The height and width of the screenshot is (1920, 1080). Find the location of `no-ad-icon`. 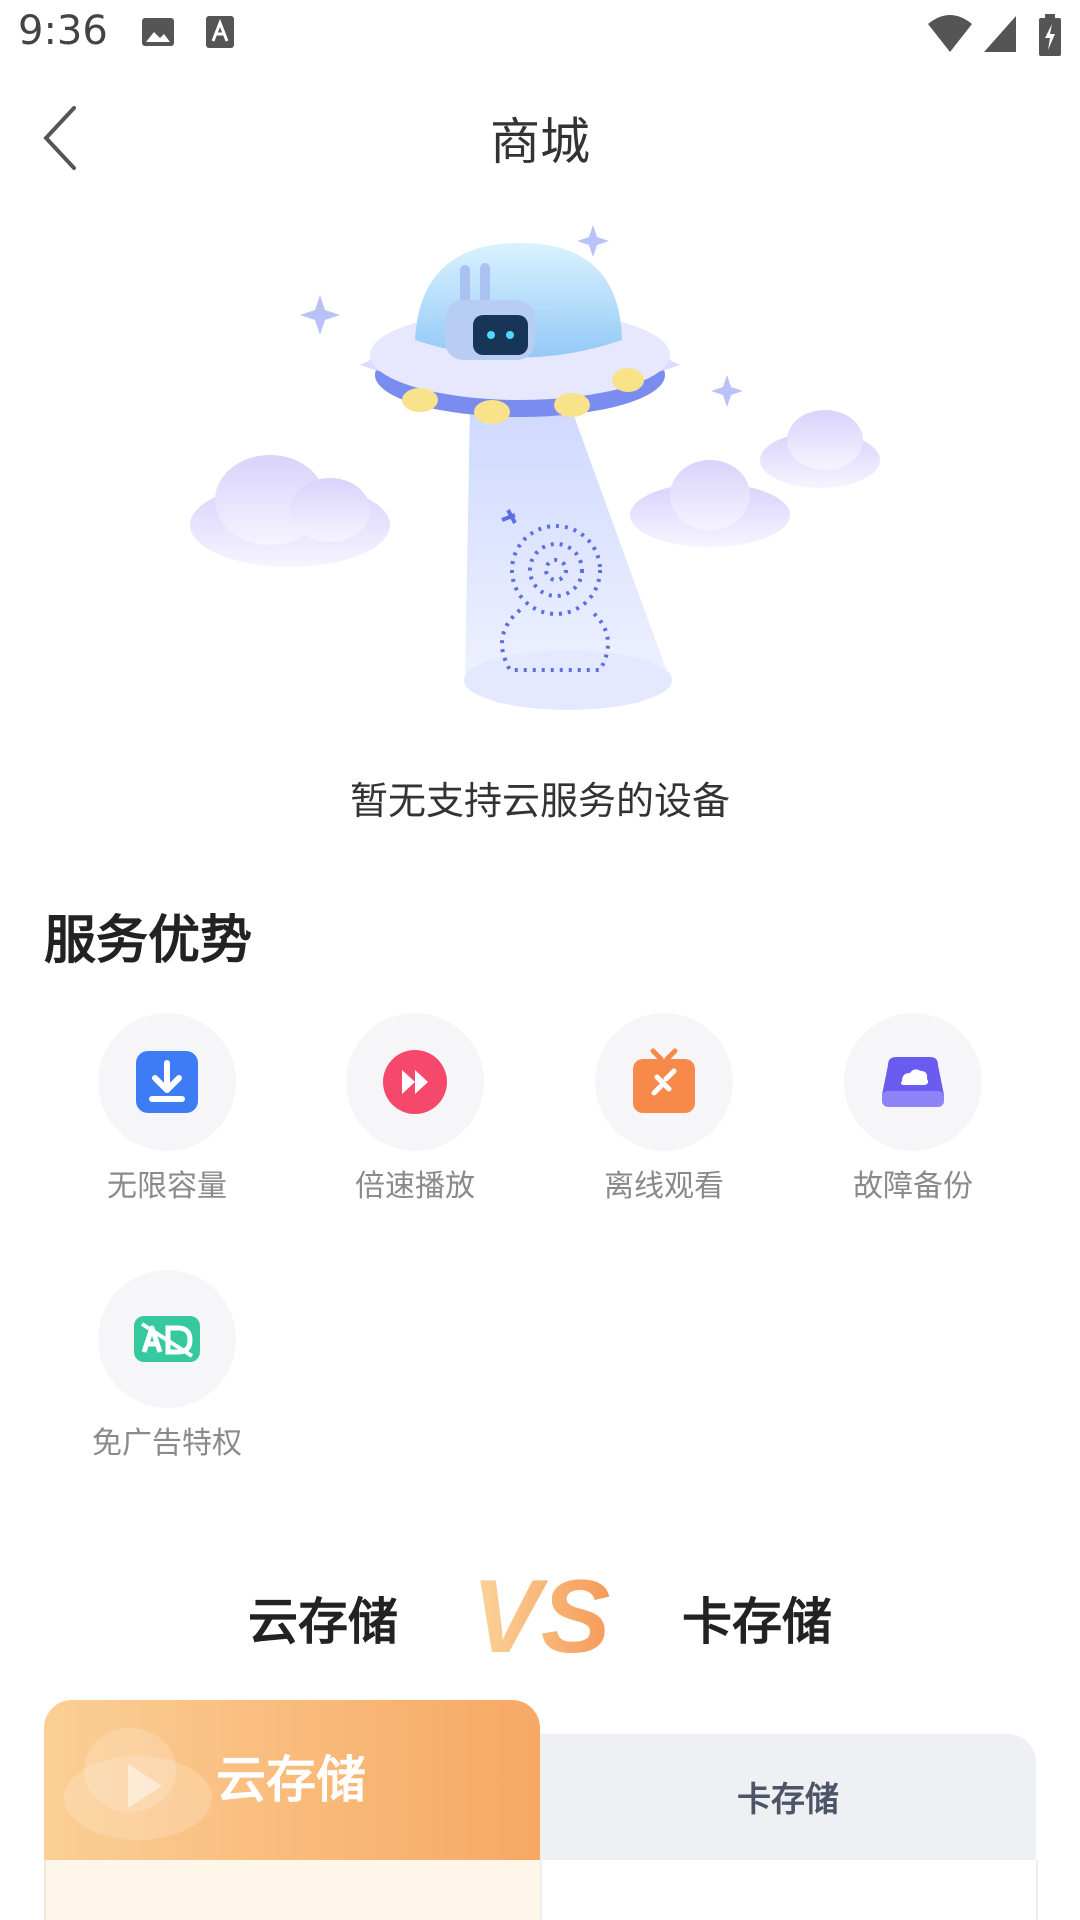

no-ad-icon is located at coordinates (167, 1339).